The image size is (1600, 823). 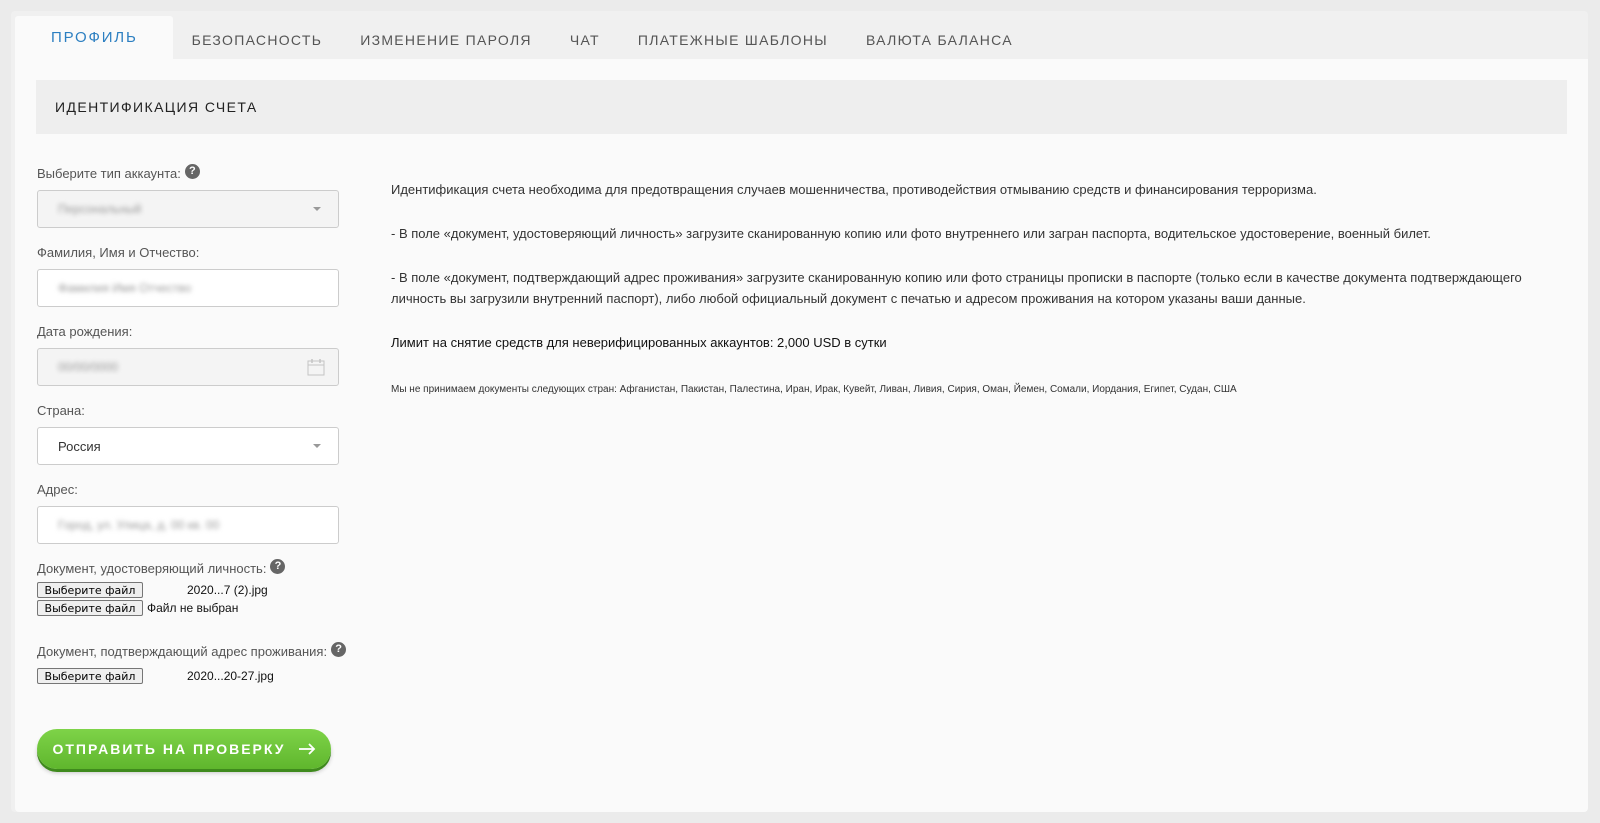 I want to click on calendar-icon, so click(x=316, y=367).